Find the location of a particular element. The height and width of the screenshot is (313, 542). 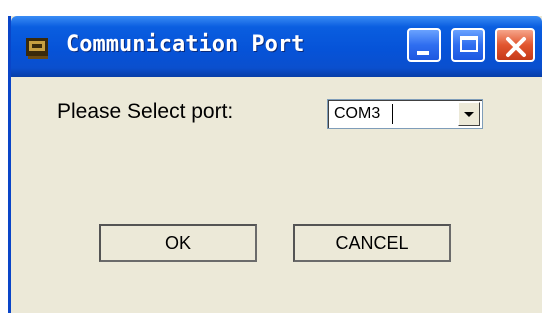

minimize-button is located at coordinates (424, 45).